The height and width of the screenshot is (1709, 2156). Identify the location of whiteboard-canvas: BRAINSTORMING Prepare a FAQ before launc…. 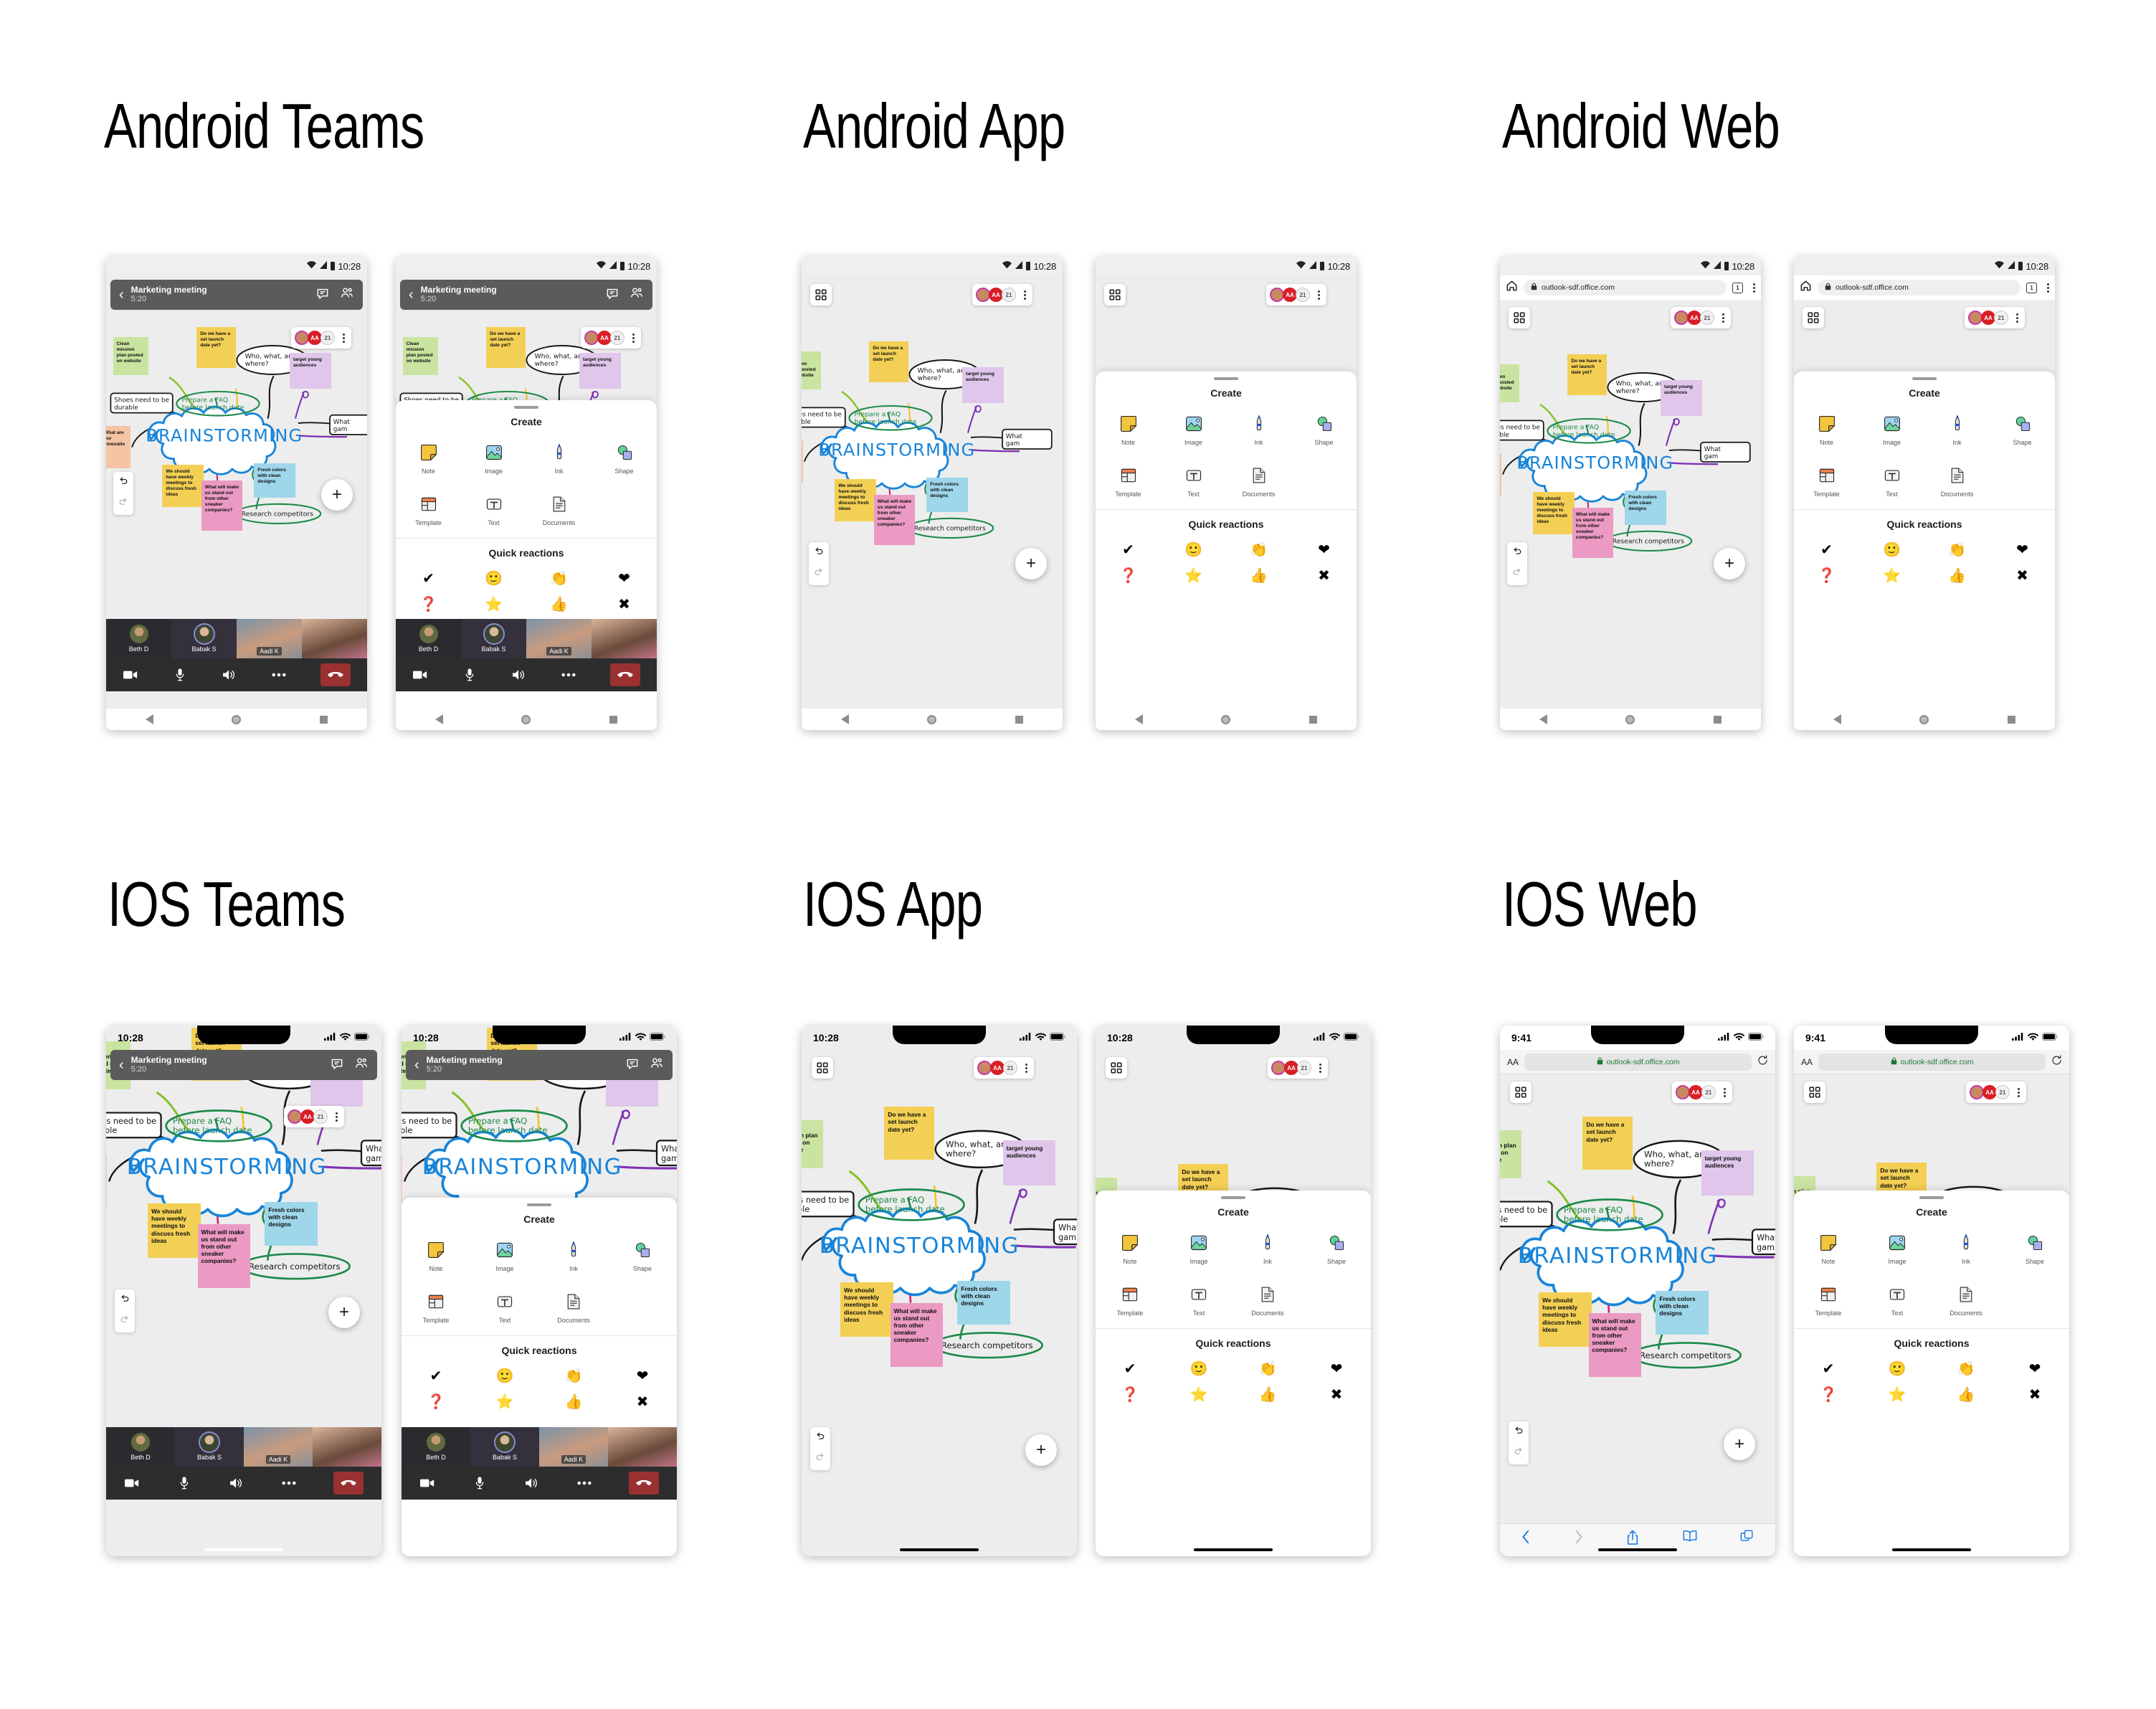
(1638, 1315).